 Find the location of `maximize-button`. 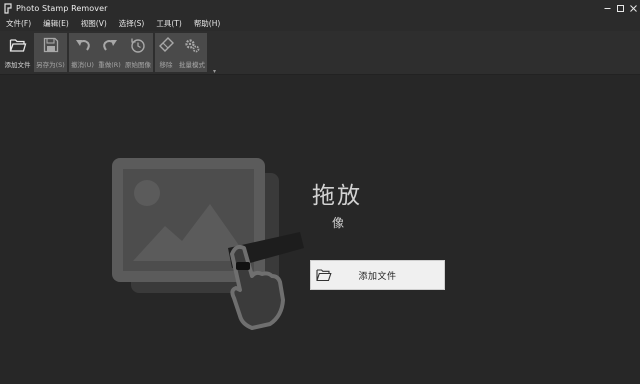

maximize-button is located at coordinates (620, 8).